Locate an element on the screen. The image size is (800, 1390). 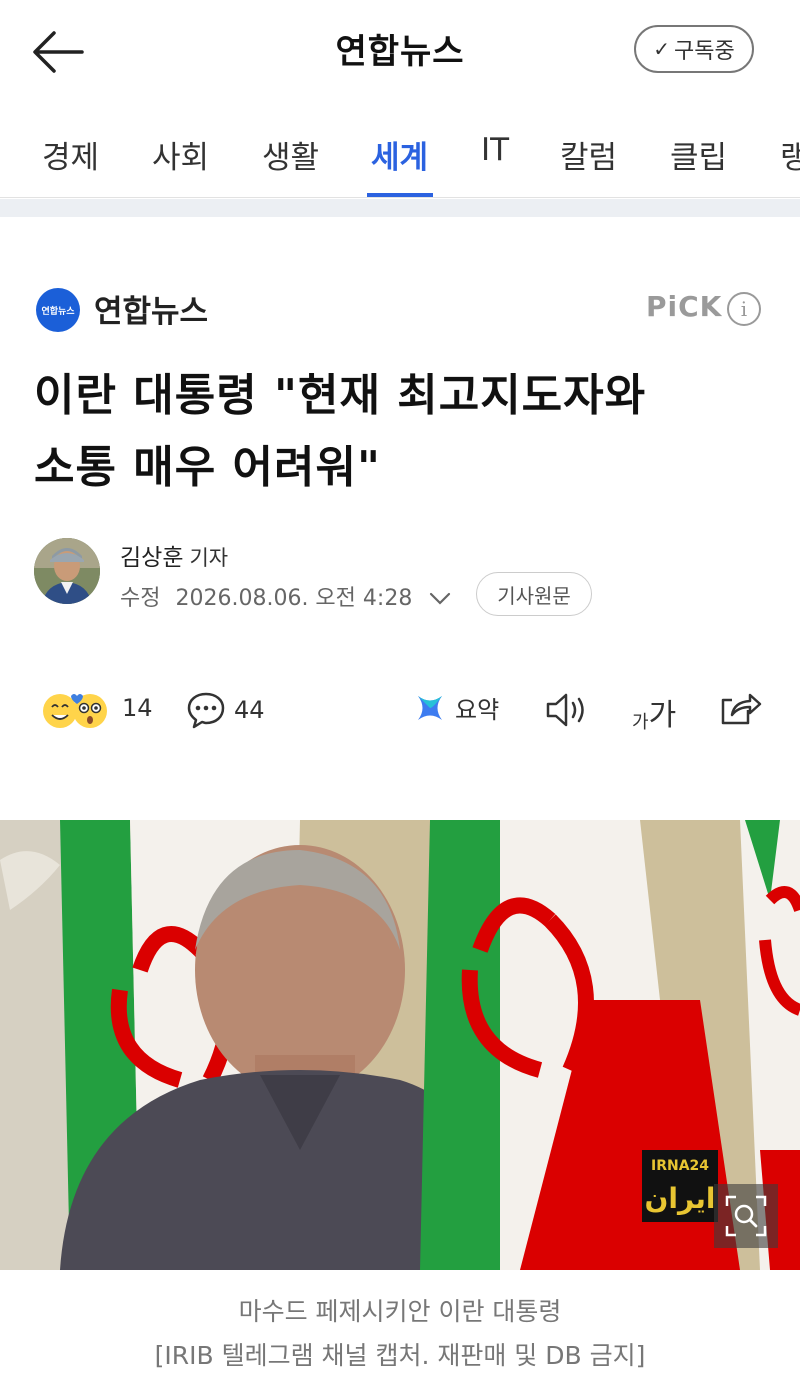
comment-count: 44 is located at coordinates (249, 710).